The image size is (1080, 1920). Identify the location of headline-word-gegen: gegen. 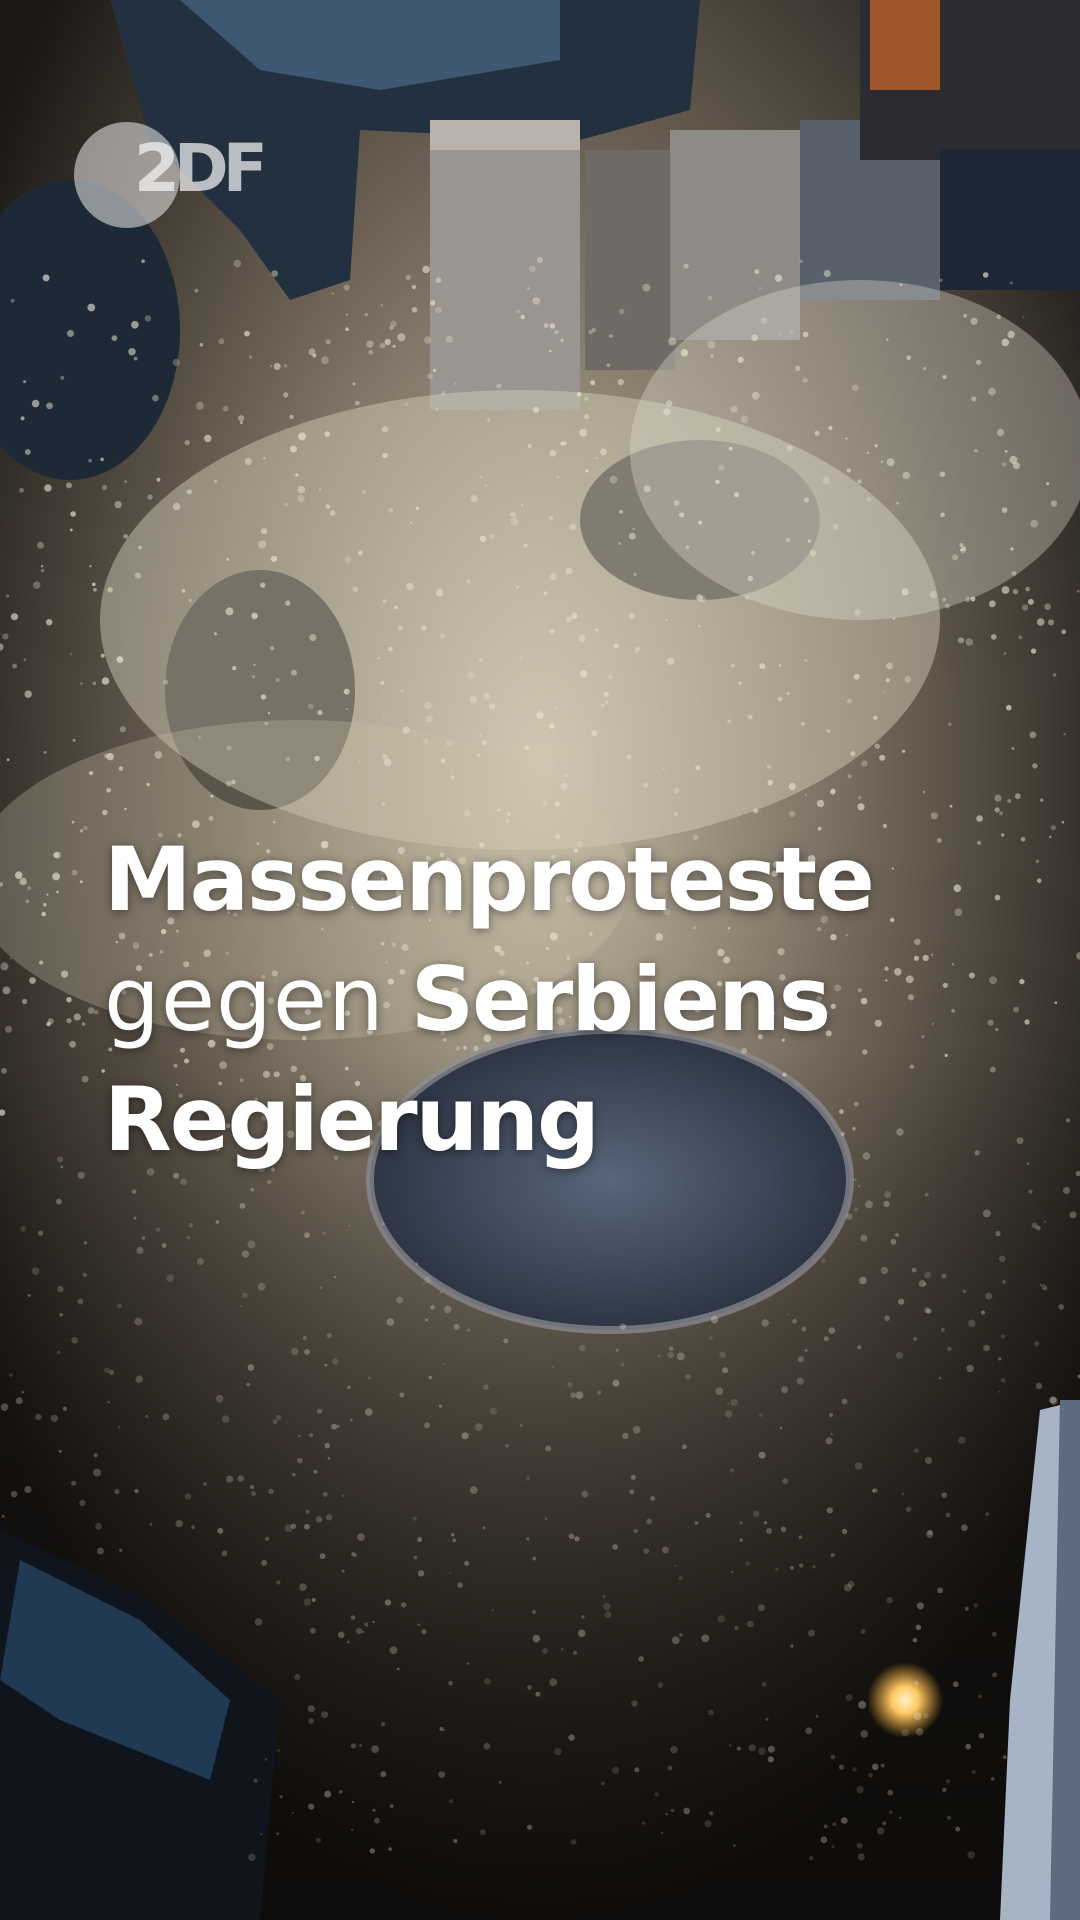
(244, 999).